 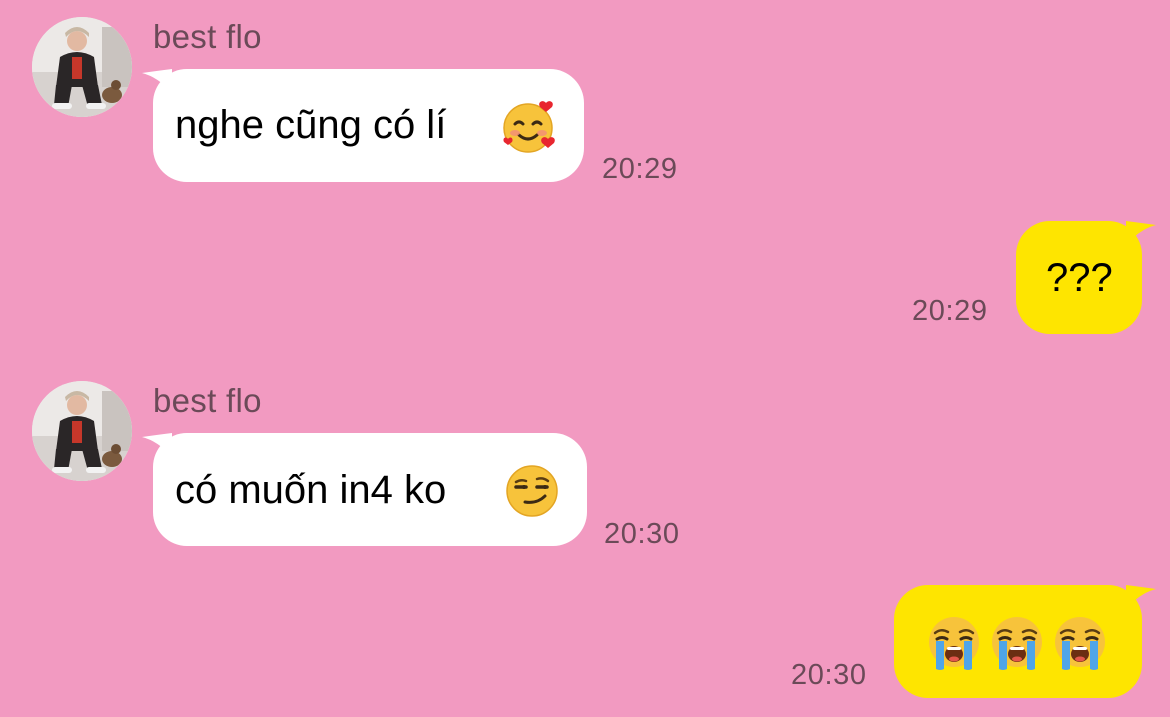 What do you see at coordinates (1079, 278) in the screenshot?
I see `message-text: ???` at bounding box center [1079, 278].